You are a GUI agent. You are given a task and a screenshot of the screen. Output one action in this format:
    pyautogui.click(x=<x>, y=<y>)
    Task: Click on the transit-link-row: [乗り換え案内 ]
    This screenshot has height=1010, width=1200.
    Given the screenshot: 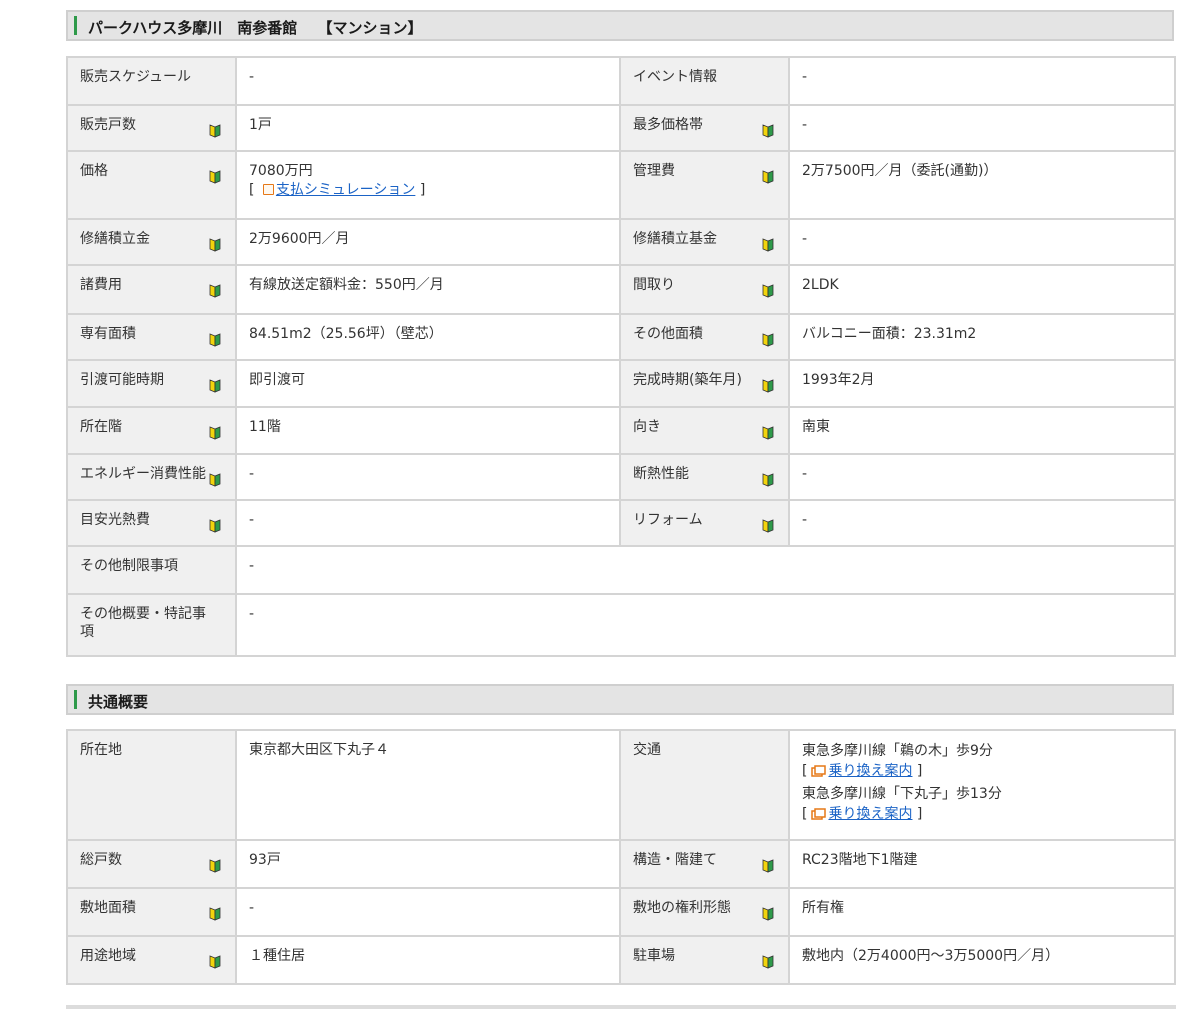 What is the action you would take?
    pyautogui.click(x=982, y=815)
    